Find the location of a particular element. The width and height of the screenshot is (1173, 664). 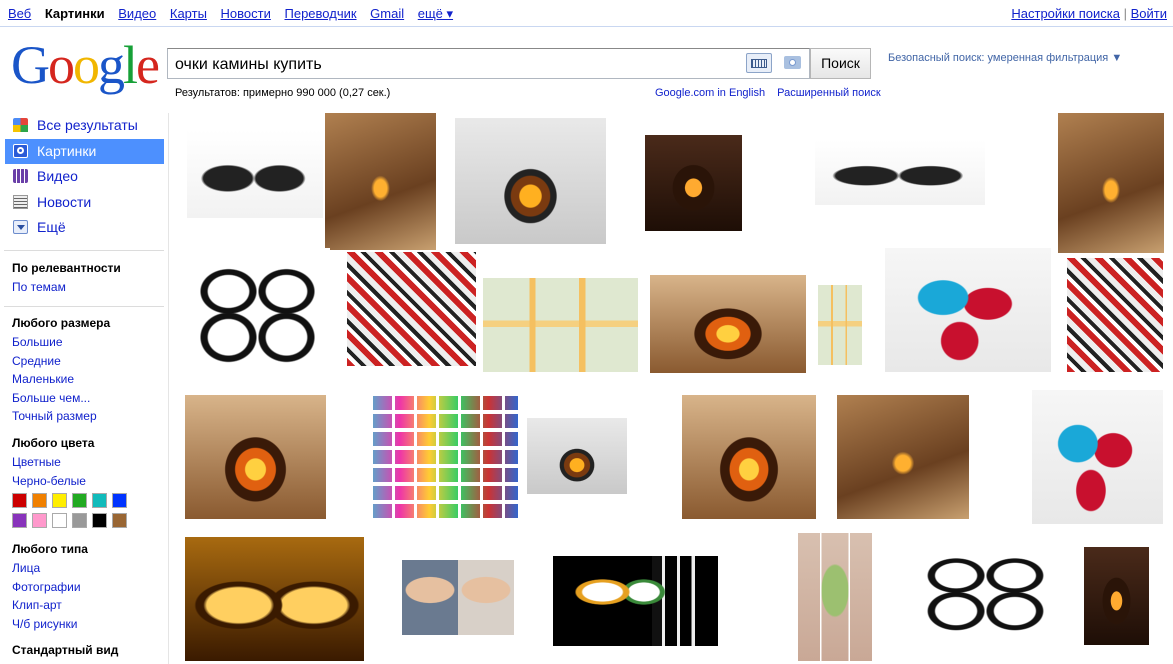

nav-news: Новости is located at coordinates (84, 203).